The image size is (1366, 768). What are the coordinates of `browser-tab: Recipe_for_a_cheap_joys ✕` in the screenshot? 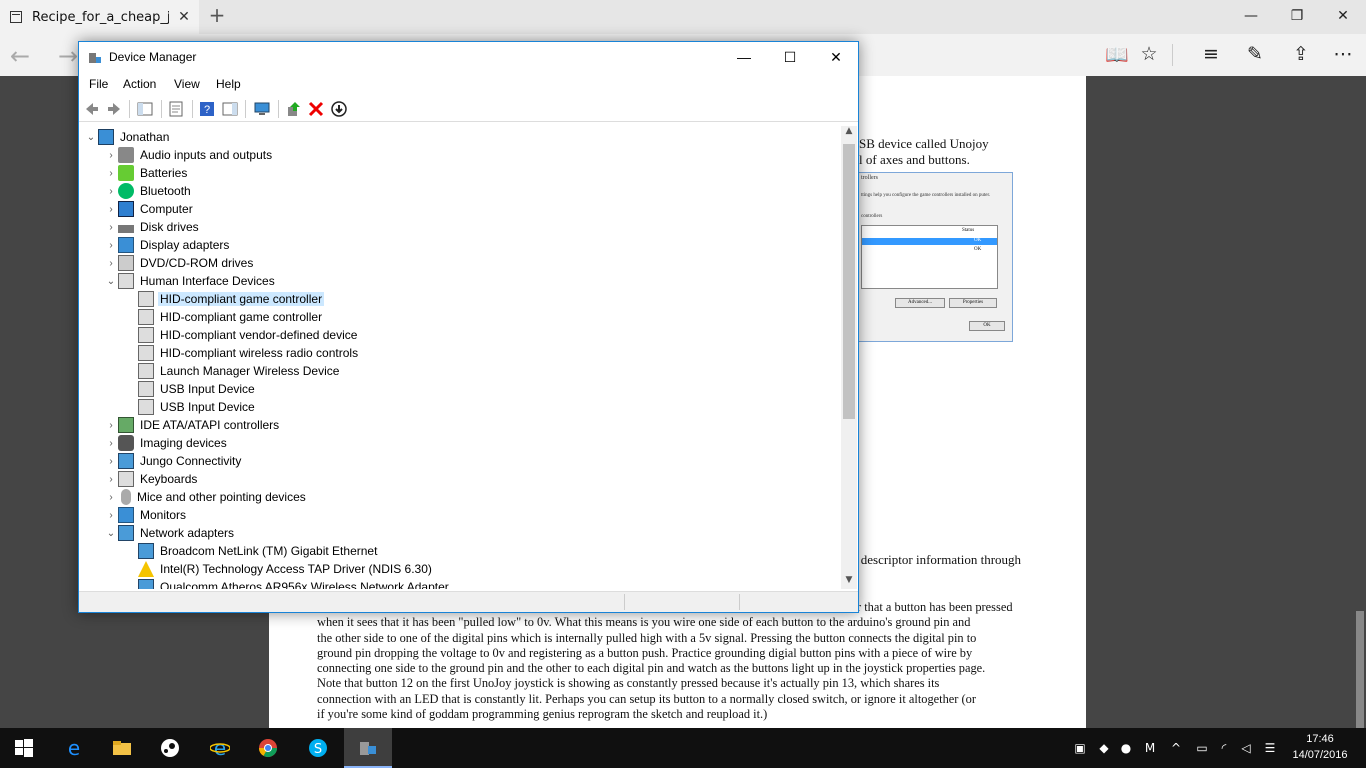 It's located at (99, 17).